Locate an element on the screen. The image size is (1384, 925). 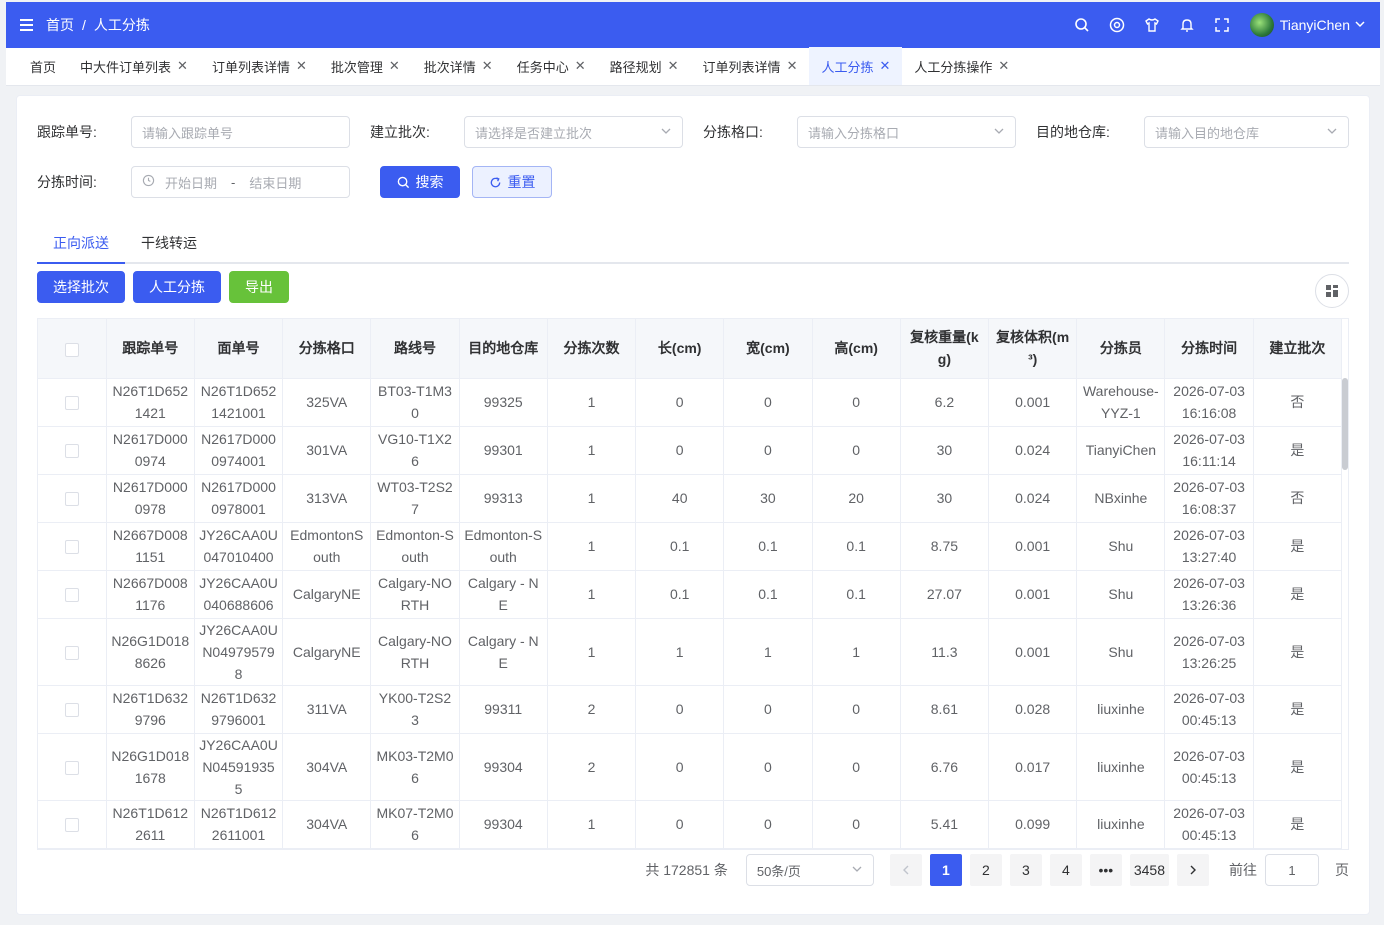
table-cell: Edmonton-South is located at coordinates (415, 546).